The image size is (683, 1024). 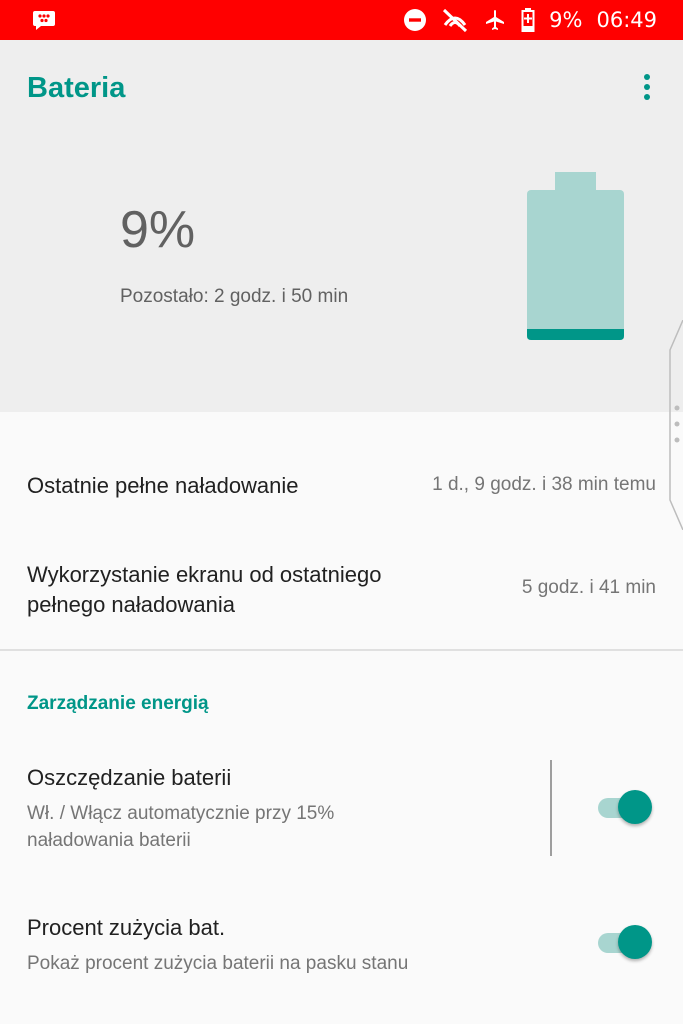 What do you see at coordinates (131, 604) in the screenshot?
I see `screen-usage-label-line2: pełnego naładowania` at bounding box center [131, 604].